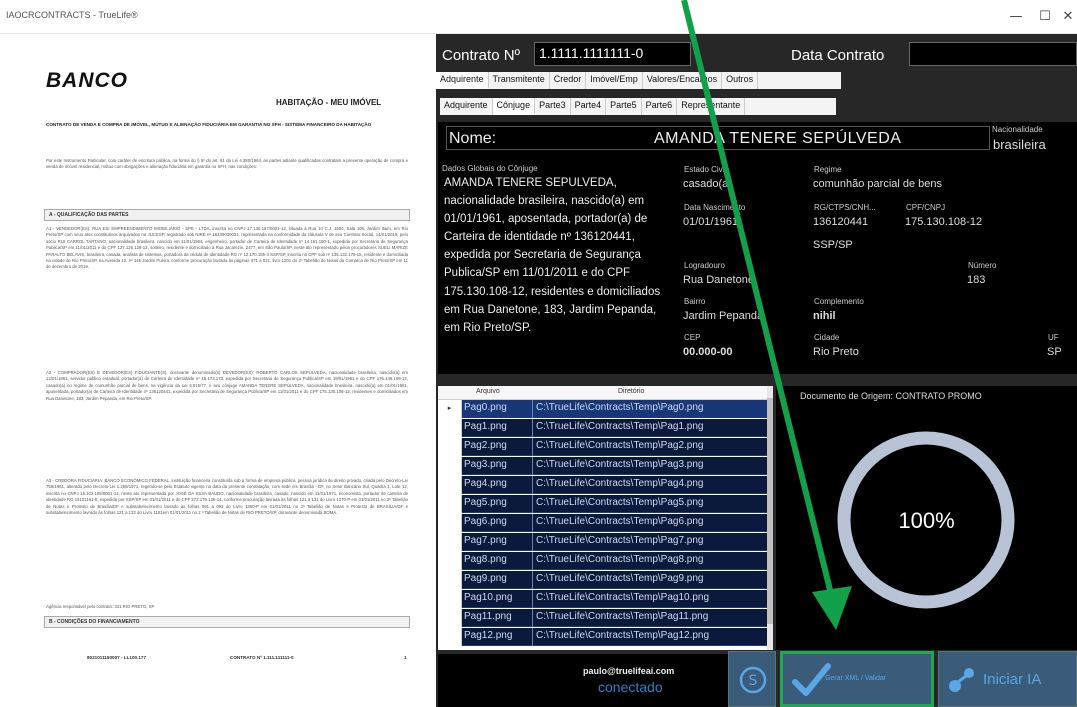 This screenshot has width=1077, height=707. Describe the element at coordinates (620, 464) in the screenshot. I see `file-path-cell: C:\TrueLife\Contracts\Temp\Pag3.png` at that location.